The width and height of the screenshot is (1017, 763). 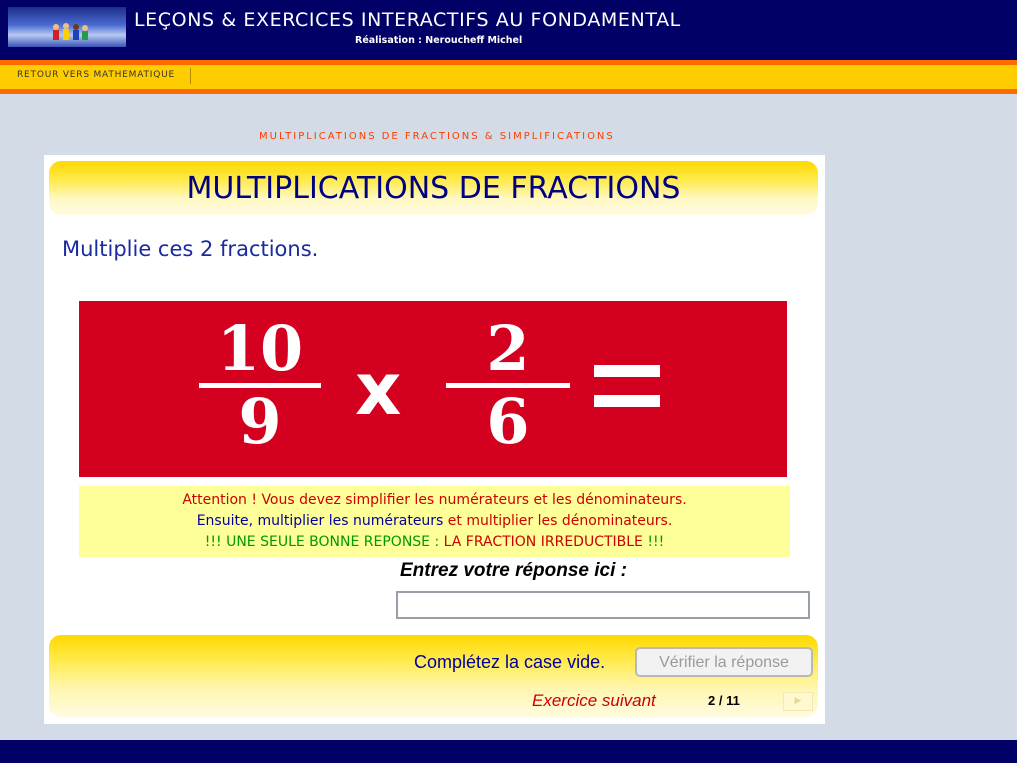 I want to click on site-footer, so click(x=508, y=751).